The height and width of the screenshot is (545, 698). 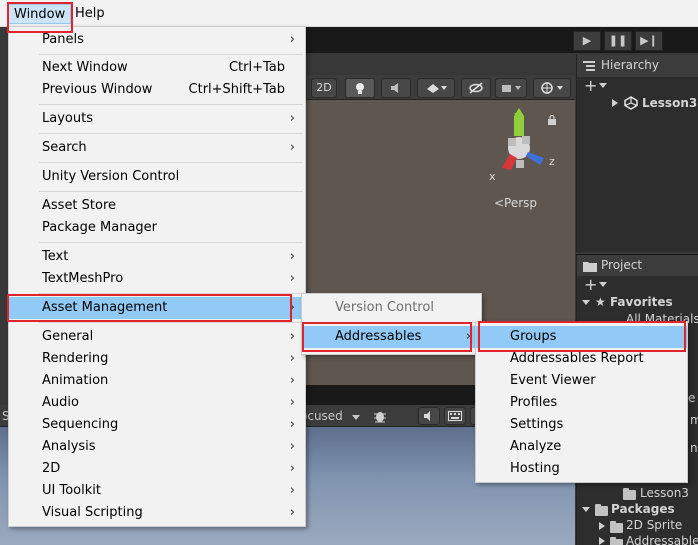 What do you see at coordinates (157, 257) in the screenshot?
I see `menu-item-text: Text ›` at bounding box center [157, 257].